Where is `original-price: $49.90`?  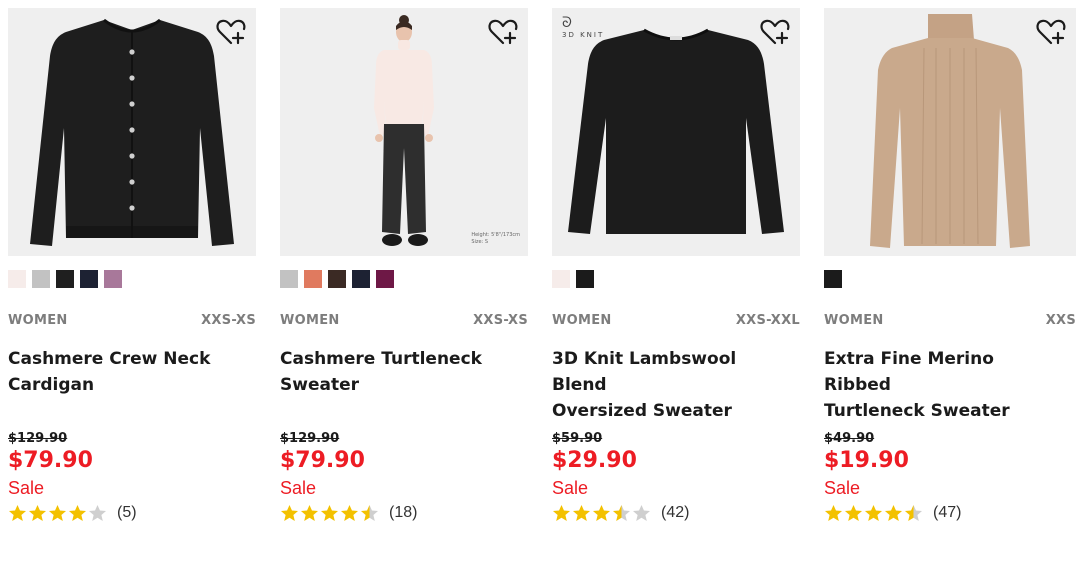 original-price: $49.90 is located at coordinates (849, 438).